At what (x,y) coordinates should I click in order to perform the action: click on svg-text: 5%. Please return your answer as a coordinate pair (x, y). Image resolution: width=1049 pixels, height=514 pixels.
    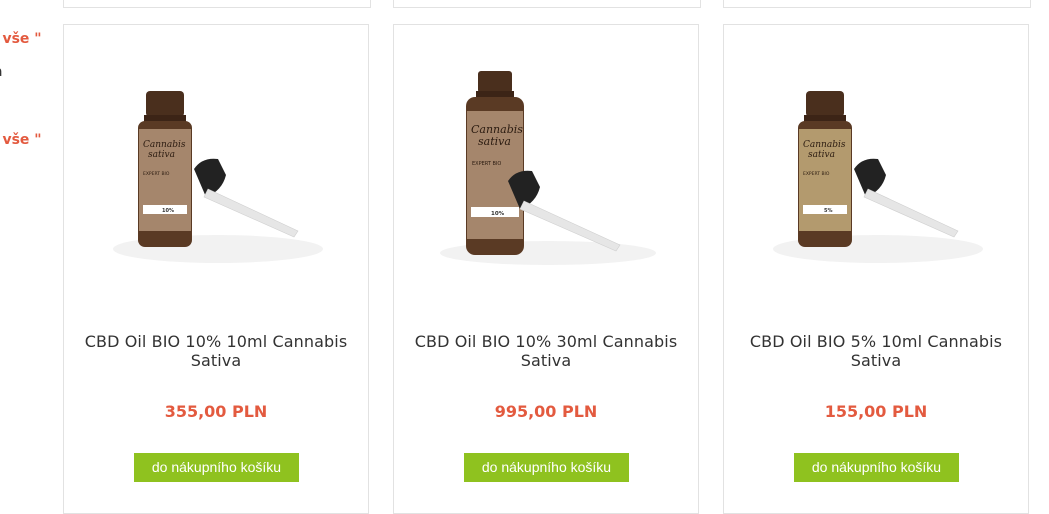
    Looking at the image, I should click on (828, 211).